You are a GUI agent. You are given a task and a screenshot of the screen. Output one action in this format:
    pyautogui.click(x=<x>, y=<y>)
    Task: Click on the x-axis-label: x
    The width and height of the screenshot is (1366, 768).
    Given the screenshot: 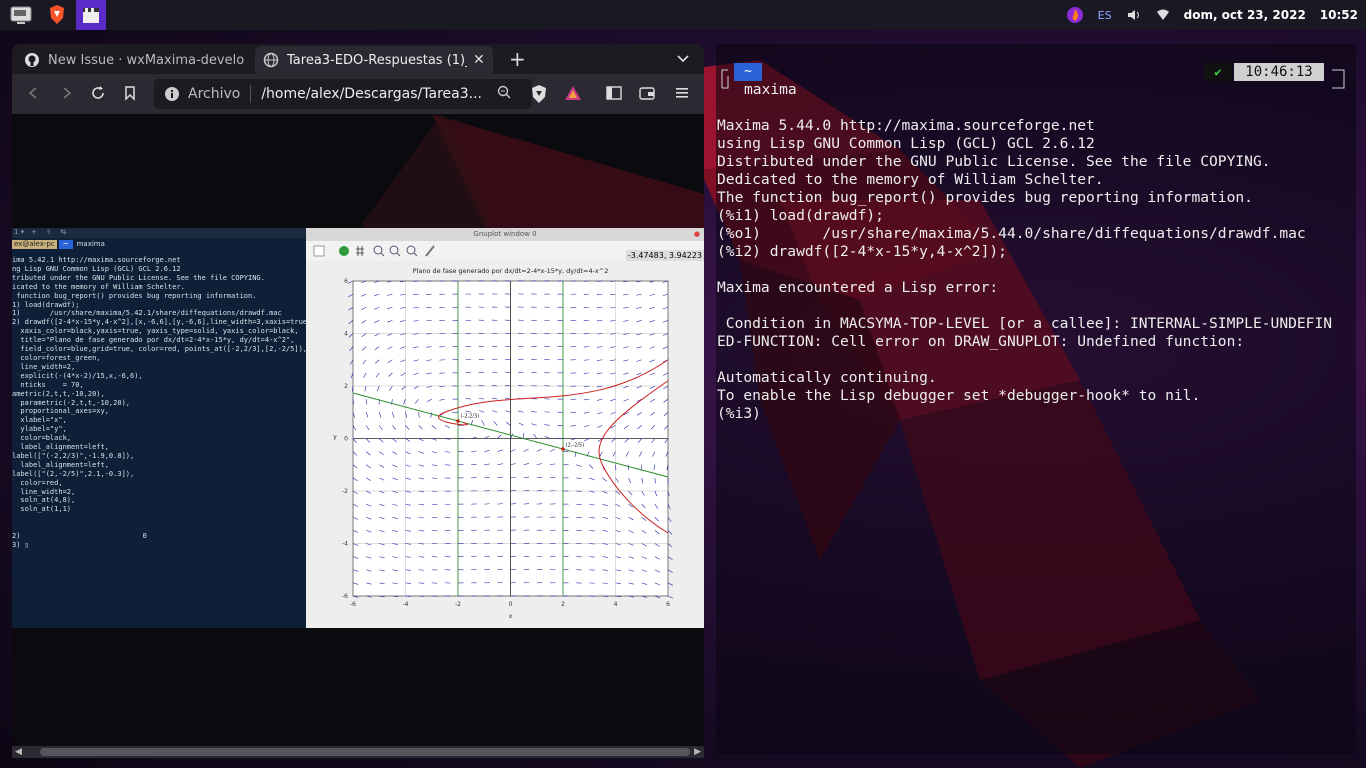 What is the action you would take?
    pyautogui.click(x=511, y=616)
    